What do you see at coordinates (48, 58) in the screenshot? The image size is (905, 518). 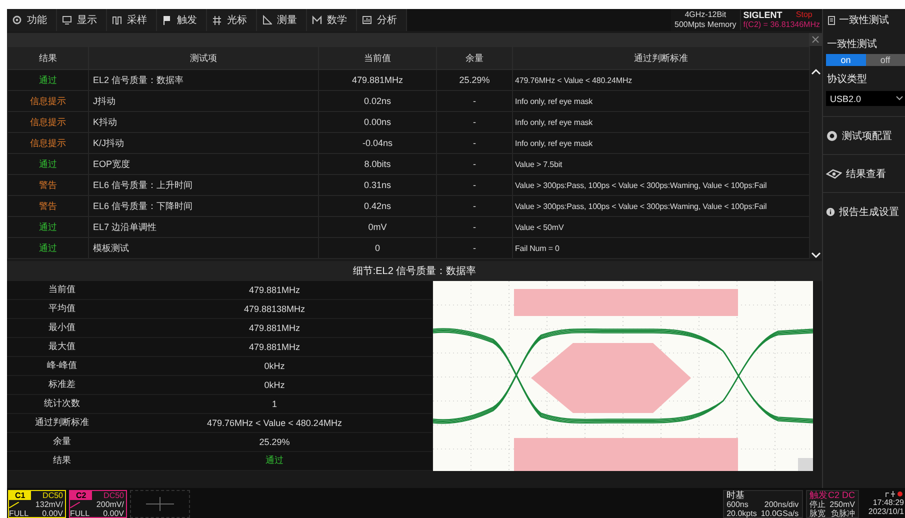 I see `column-header: 结果` at bounding box center [48, 58].